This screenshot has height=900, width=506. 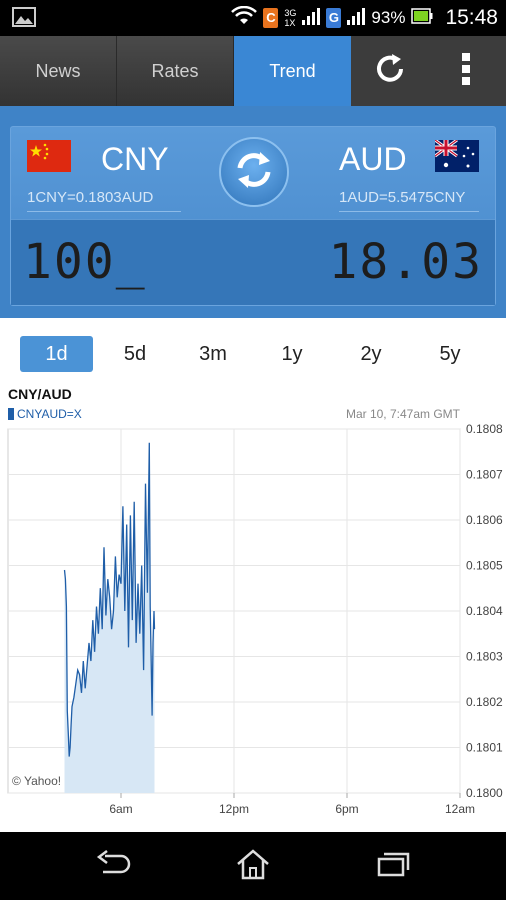 I want to click on image-notification-icon, so click(x=24, y=17).